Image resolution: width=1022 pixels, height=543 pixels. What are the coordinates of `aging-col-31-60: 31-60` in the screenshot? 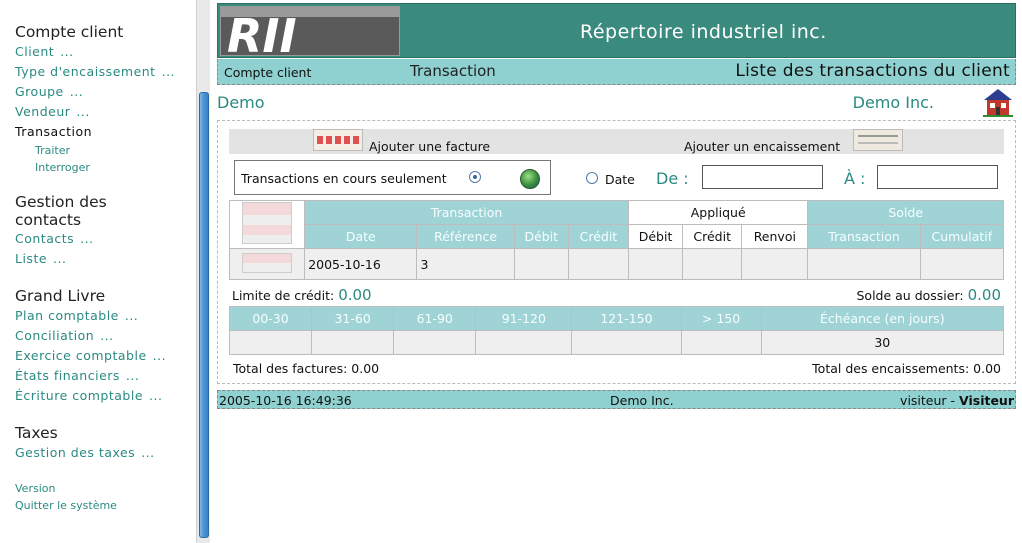 It's located at (353, 318).